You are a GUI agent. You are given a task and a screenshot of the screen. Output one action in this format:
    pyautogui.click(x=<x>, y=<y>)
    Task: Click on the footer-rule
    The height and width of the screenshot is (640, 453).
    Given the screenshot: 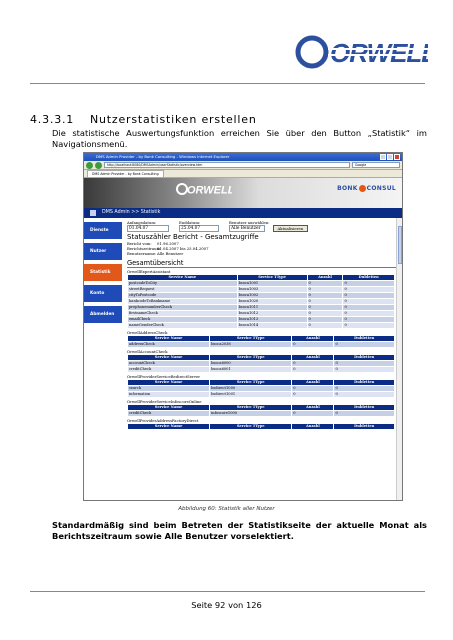 What is the action you would take?
    pyautogui.click(x=227, y=591)
    